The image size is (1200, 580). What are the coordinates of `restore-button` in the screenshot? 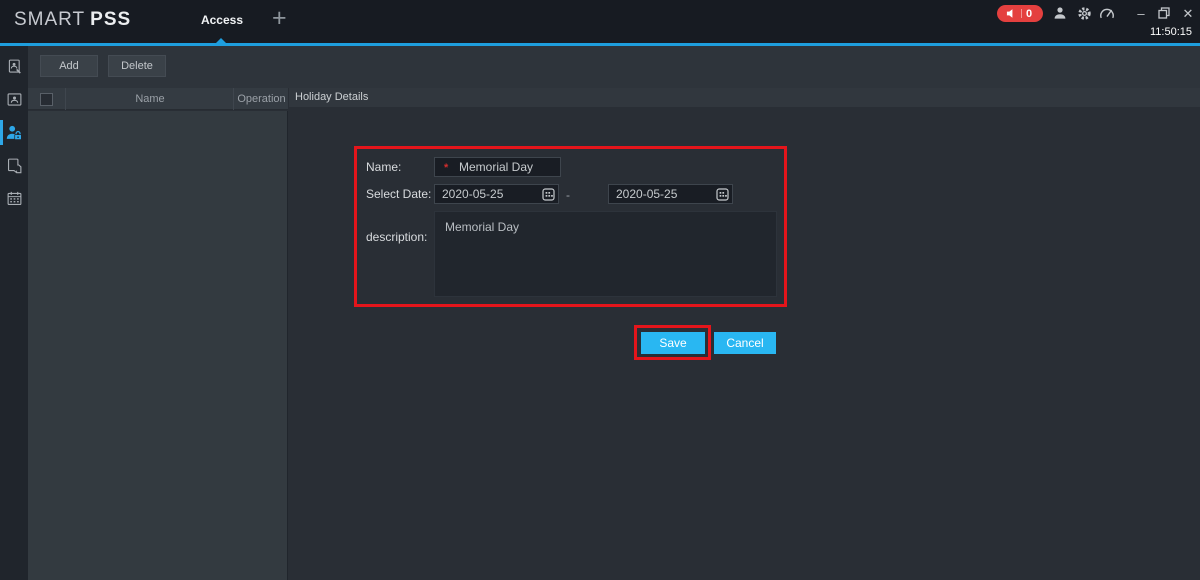 It's located at (1164, 13).